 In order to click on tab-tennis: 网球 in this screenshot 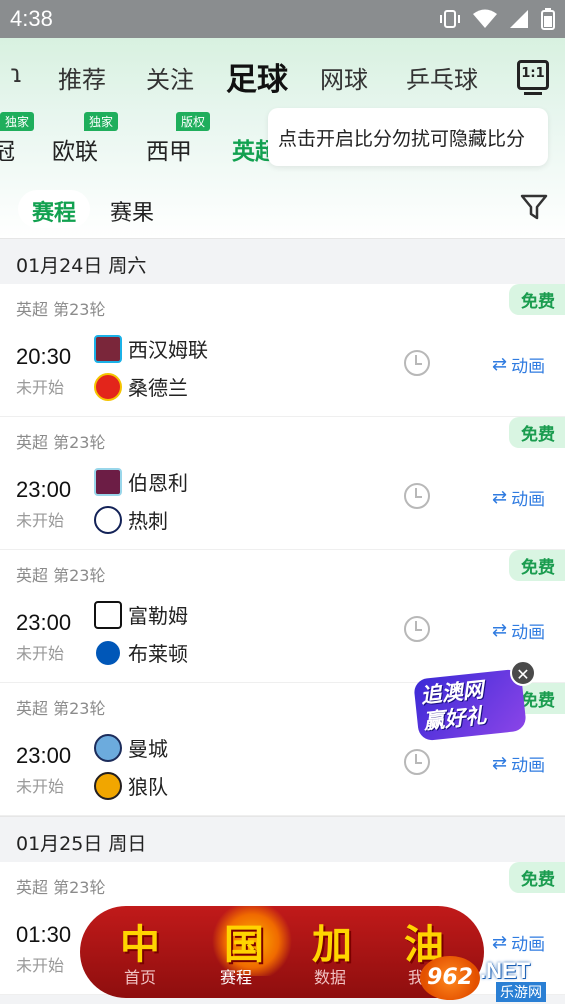, I will do `click(344, 77)`.